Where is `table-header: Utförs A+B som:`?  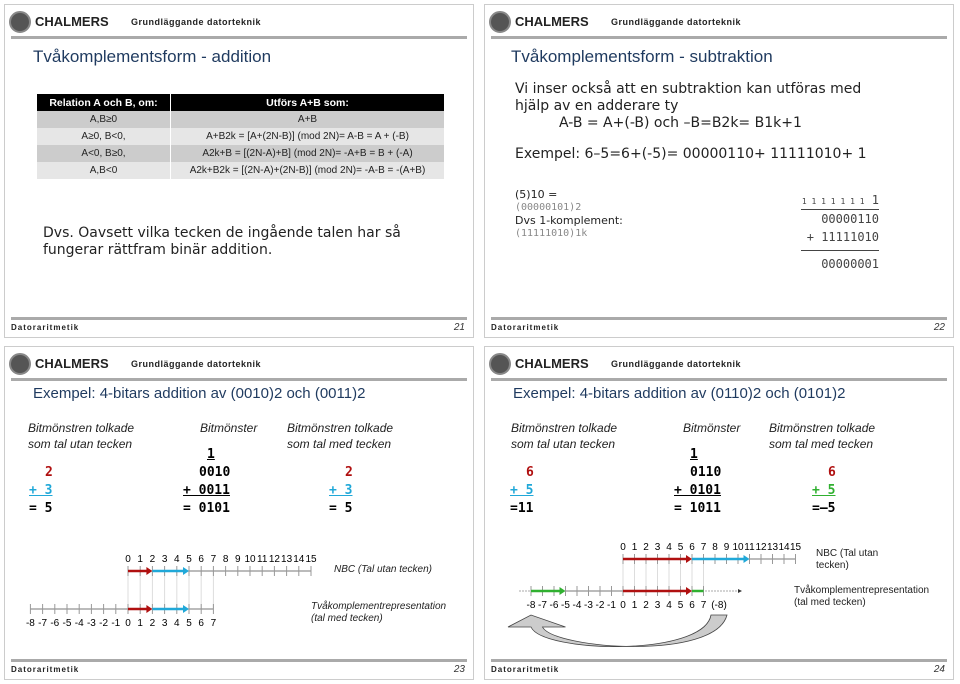
table-header: Utförs A+B som: is located at coordinates (307, 102).